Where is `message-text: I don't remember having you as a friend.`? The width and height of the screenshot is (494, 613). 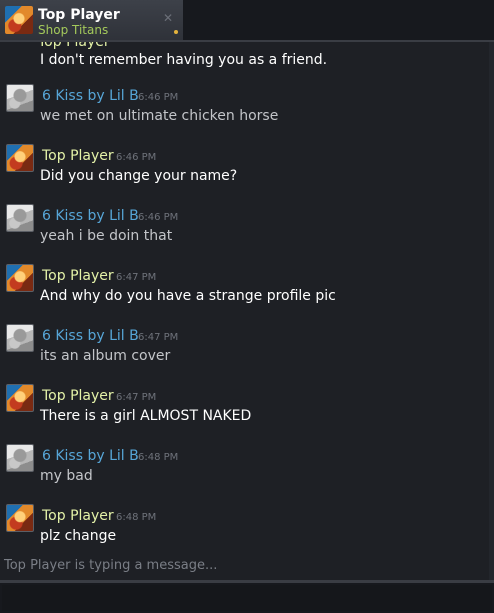 message-text: I don't remember having you as a friend. is located at coordinates (184, 60).